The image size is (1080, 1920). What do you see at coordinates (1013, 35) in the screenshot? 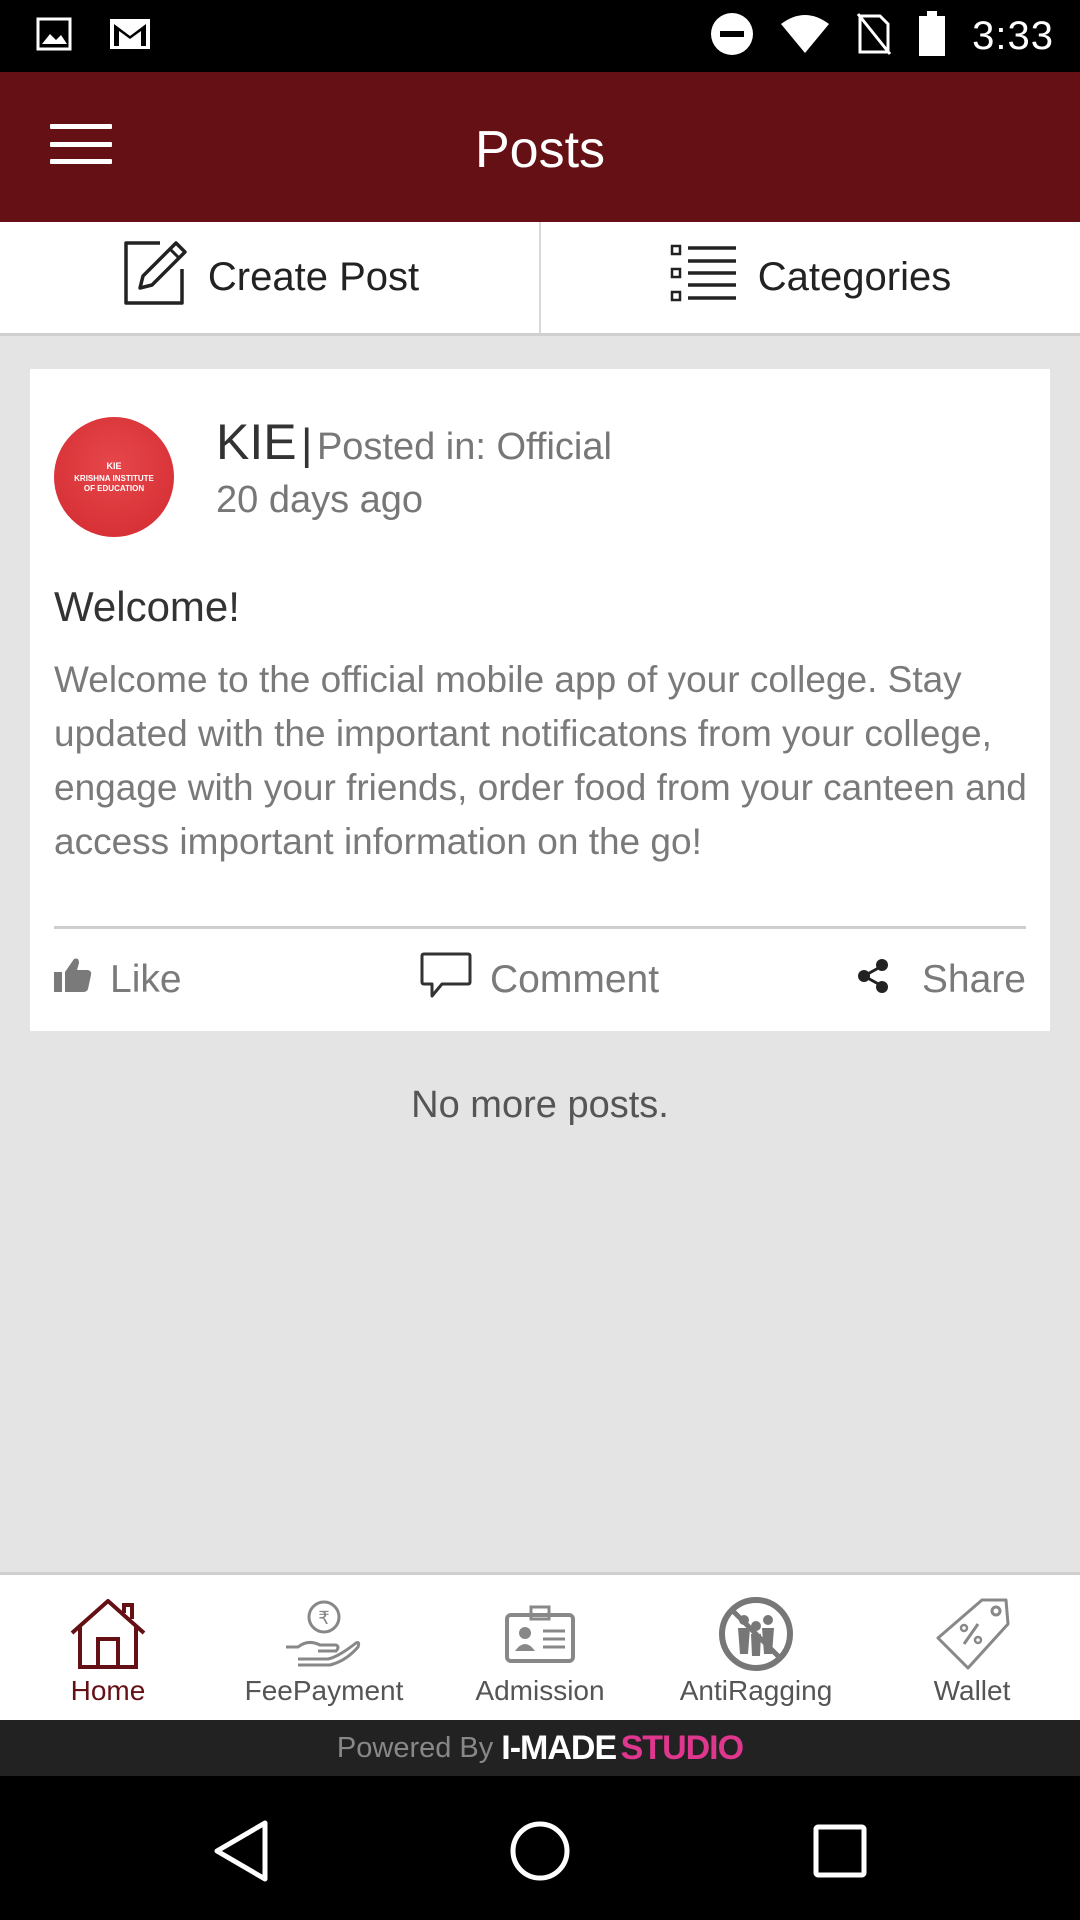
I see `status-time: 3:33` at bounding box center [1013, 35].